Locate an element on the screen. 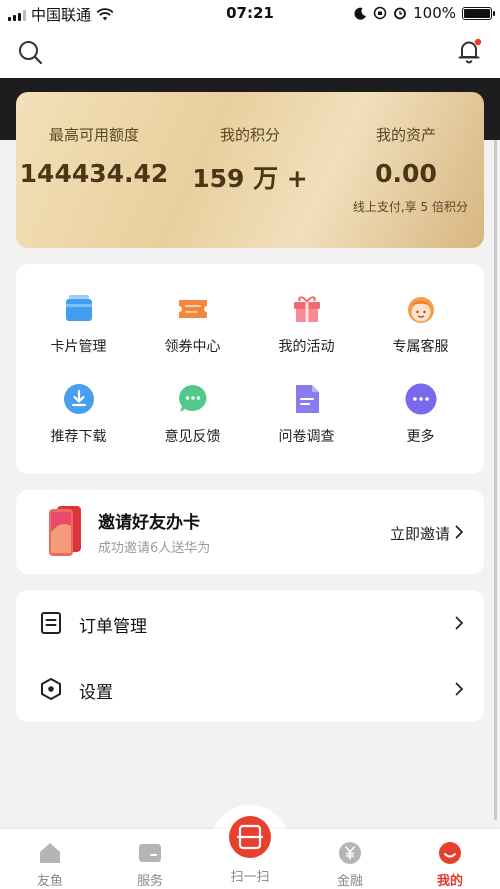 Image resolution: width=500 pixels, height=889 pixels. grid-label: 推荐下载 is located at coordinates (78, 437).